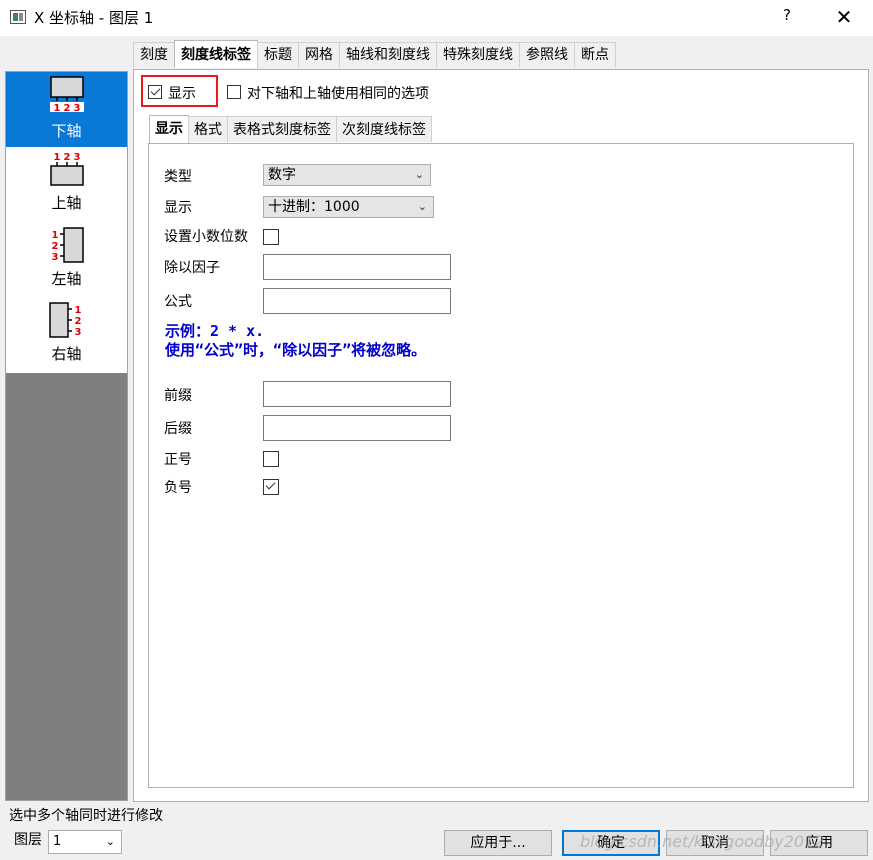 The height and width of the screenshot is (860, 873). Describe the element at coordinates (547, 54) in the screenshot. I see `tab-reference-lines: 参照线` at that location.